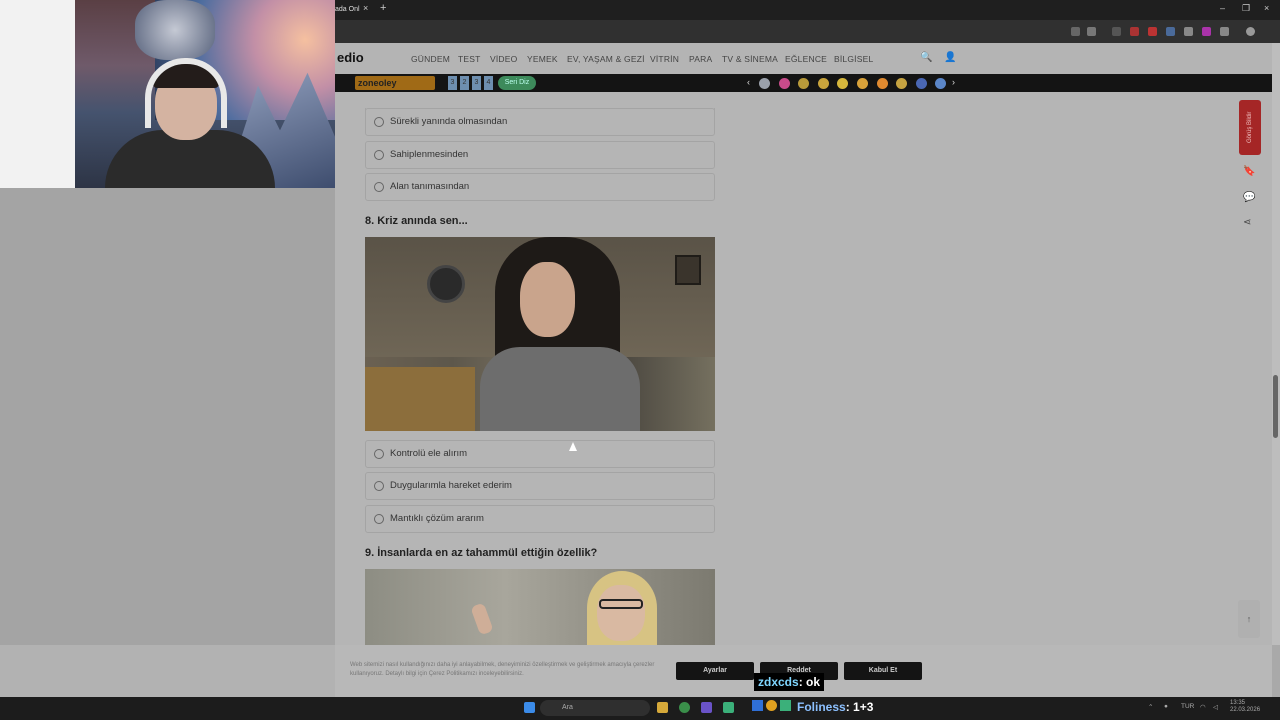 This screenshot has height=720, width=1280. Describe the element at coordinates (595, 708) in the screenshot. I see `taskbar-search: Ara` at that location.